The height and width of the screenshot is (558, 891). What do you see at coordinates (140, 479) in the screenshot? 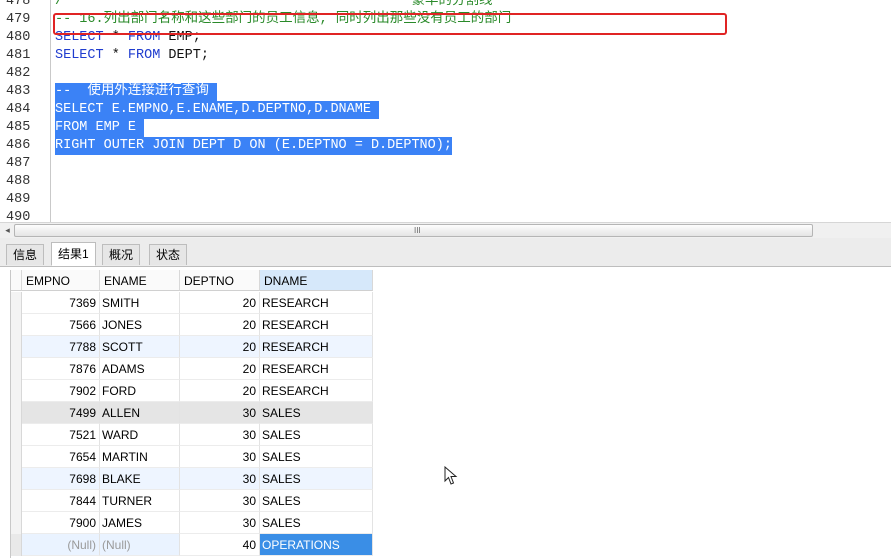
I see `cell-ename: BLAKE` at bounding box center [140, 479].